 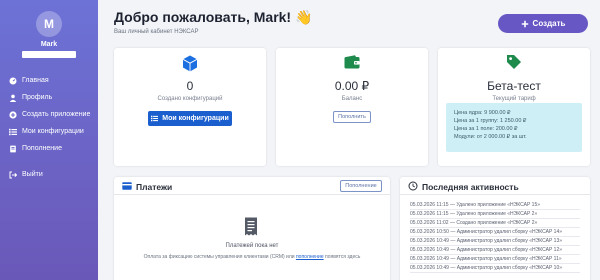 I want to click on page-subtitle: Ваш личный кабинет НЭКСАР, so click(x=156, y=32).